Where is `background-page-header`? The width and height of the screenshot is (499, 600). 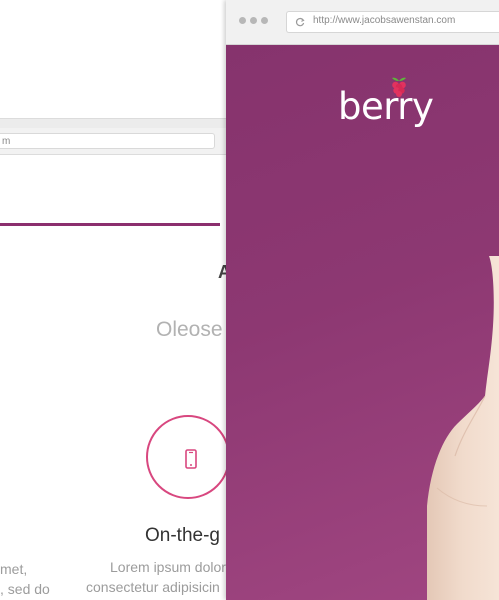 background-page-header is located at coordinates (120, 190).